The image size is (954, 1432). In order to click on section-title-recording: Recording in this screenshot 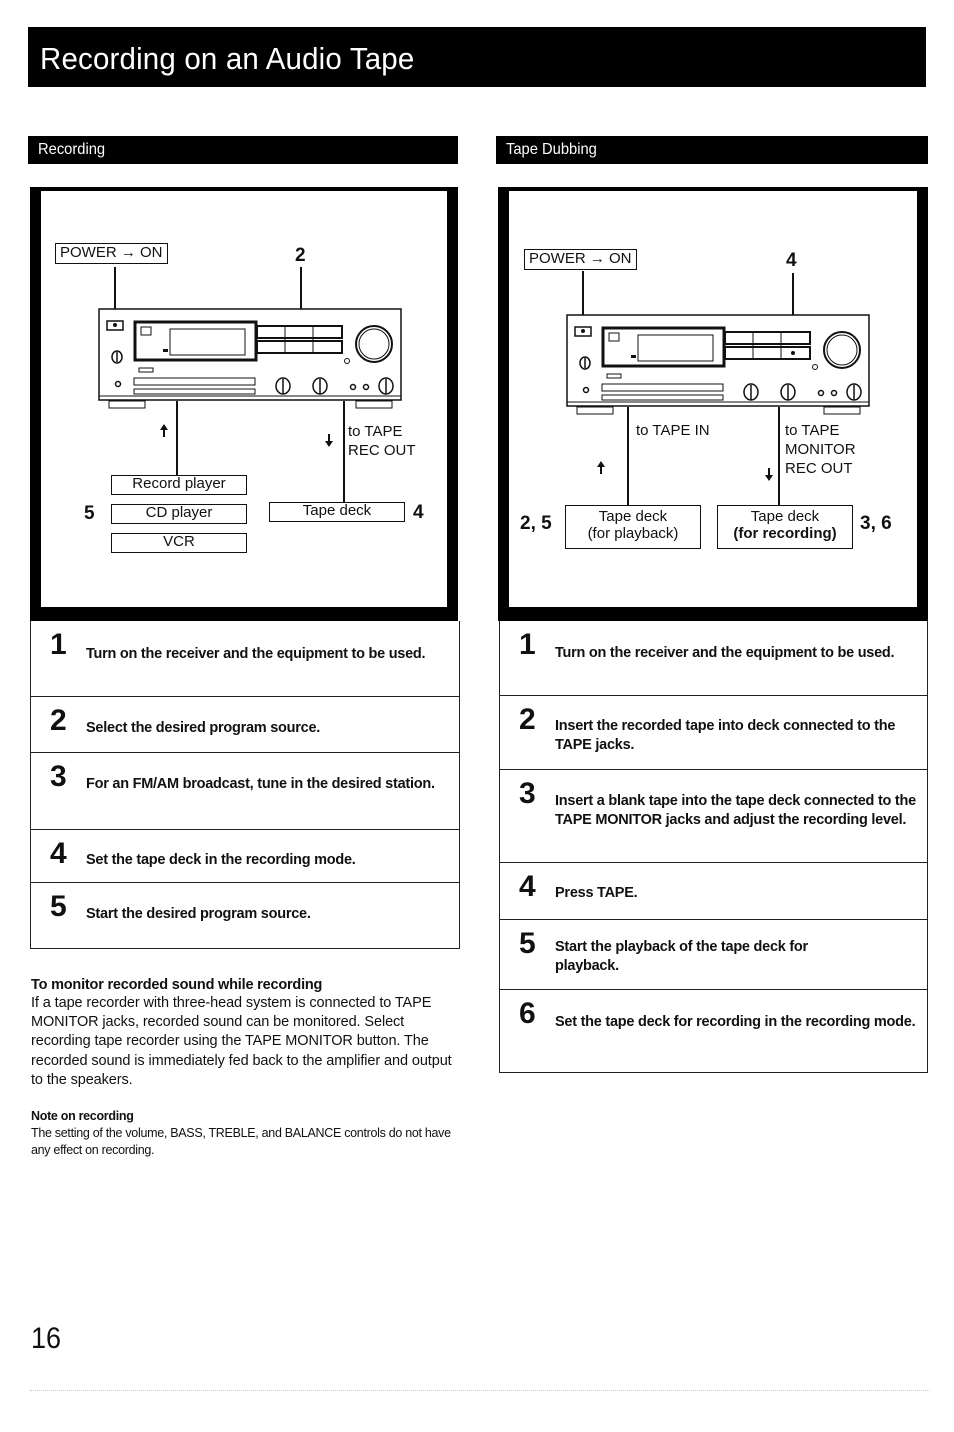, I will do `click(72, 149)`.